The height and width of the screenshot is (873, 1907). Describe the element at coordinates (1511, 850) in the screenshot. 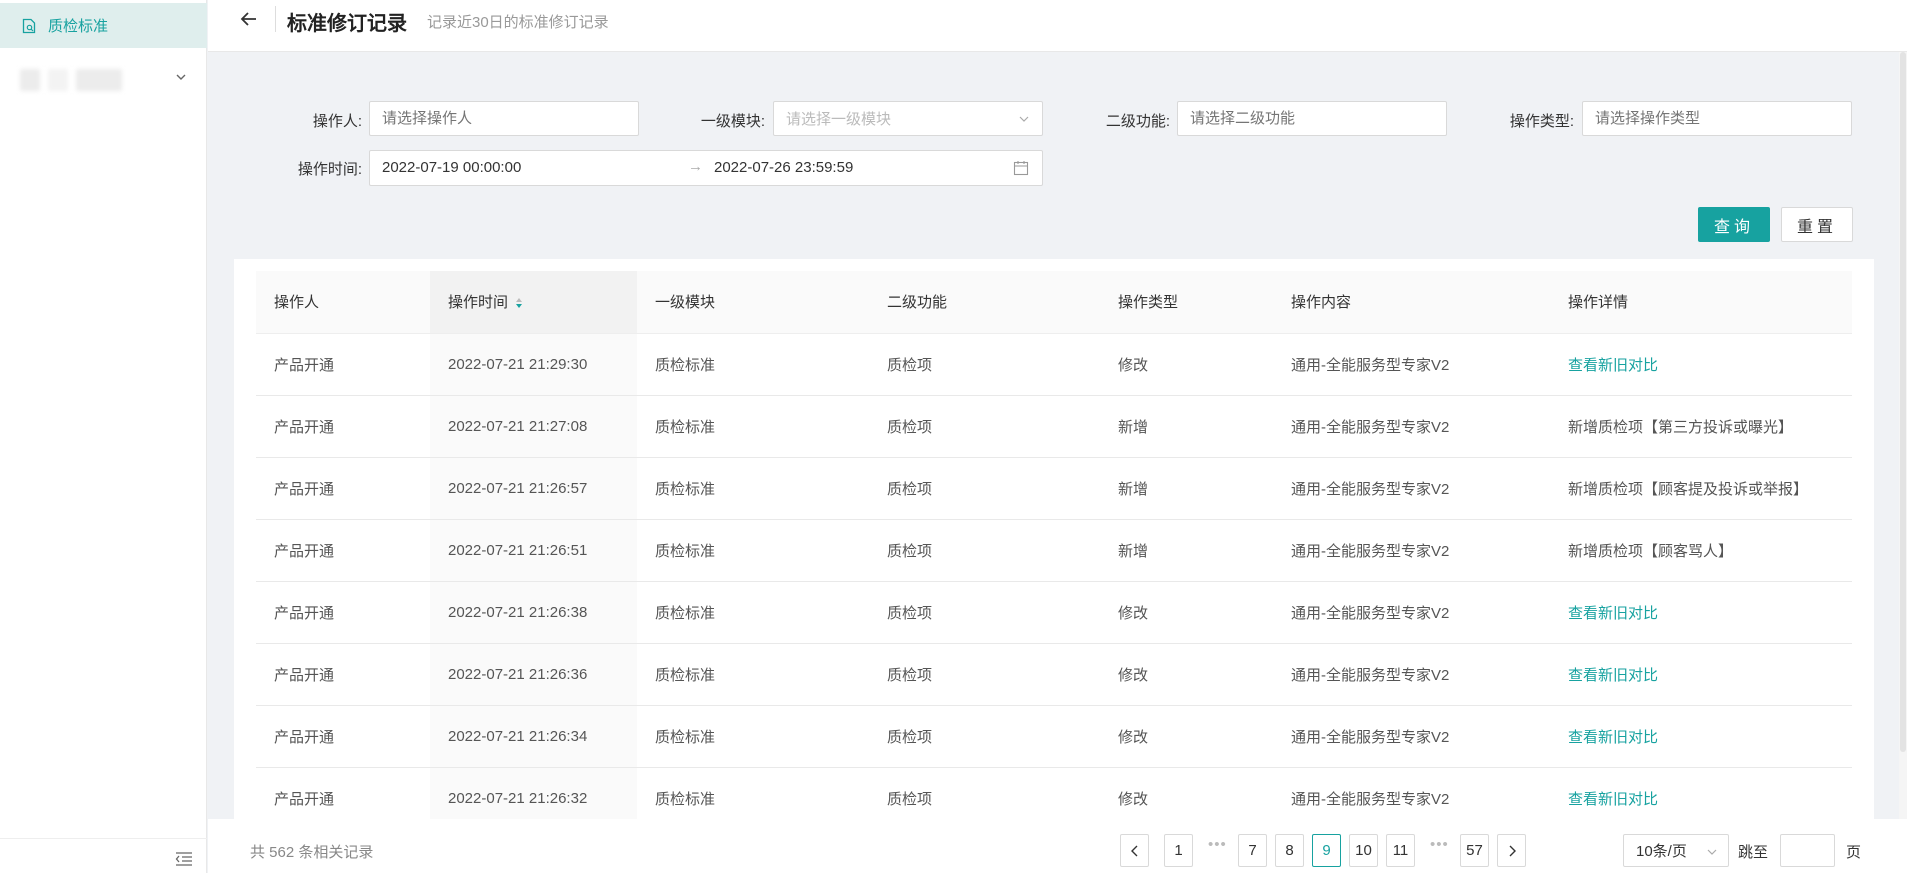

I see `next-page-button` at that location.